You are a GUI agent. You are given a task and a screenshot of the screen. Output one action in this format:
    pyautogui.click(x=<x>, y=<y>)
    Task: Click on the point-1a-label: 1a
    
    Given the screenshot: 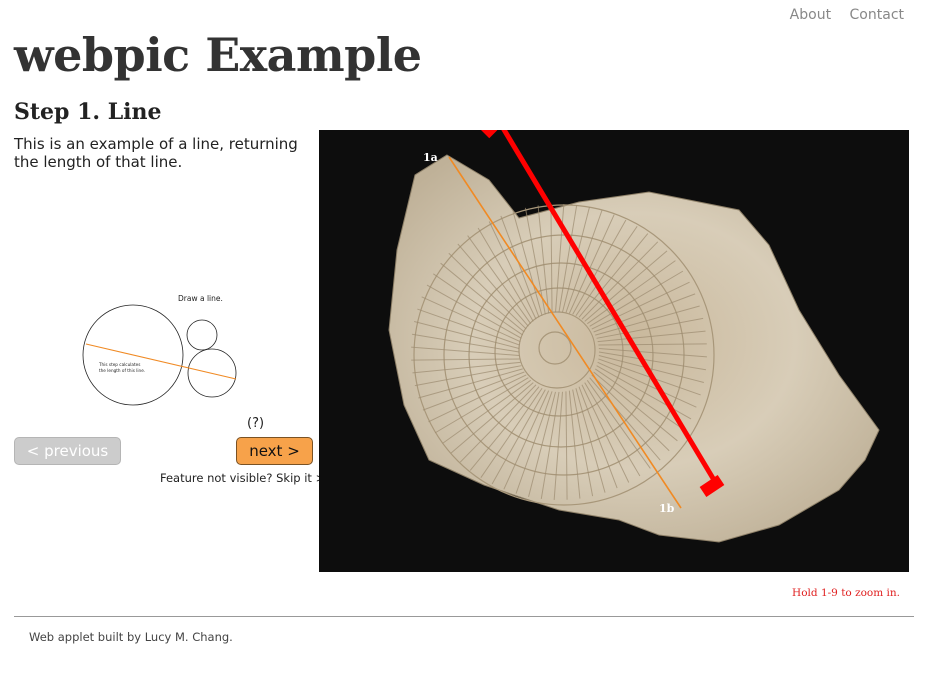 What is the action you would take?
    pyautogui.click(x=430, y=157)
    